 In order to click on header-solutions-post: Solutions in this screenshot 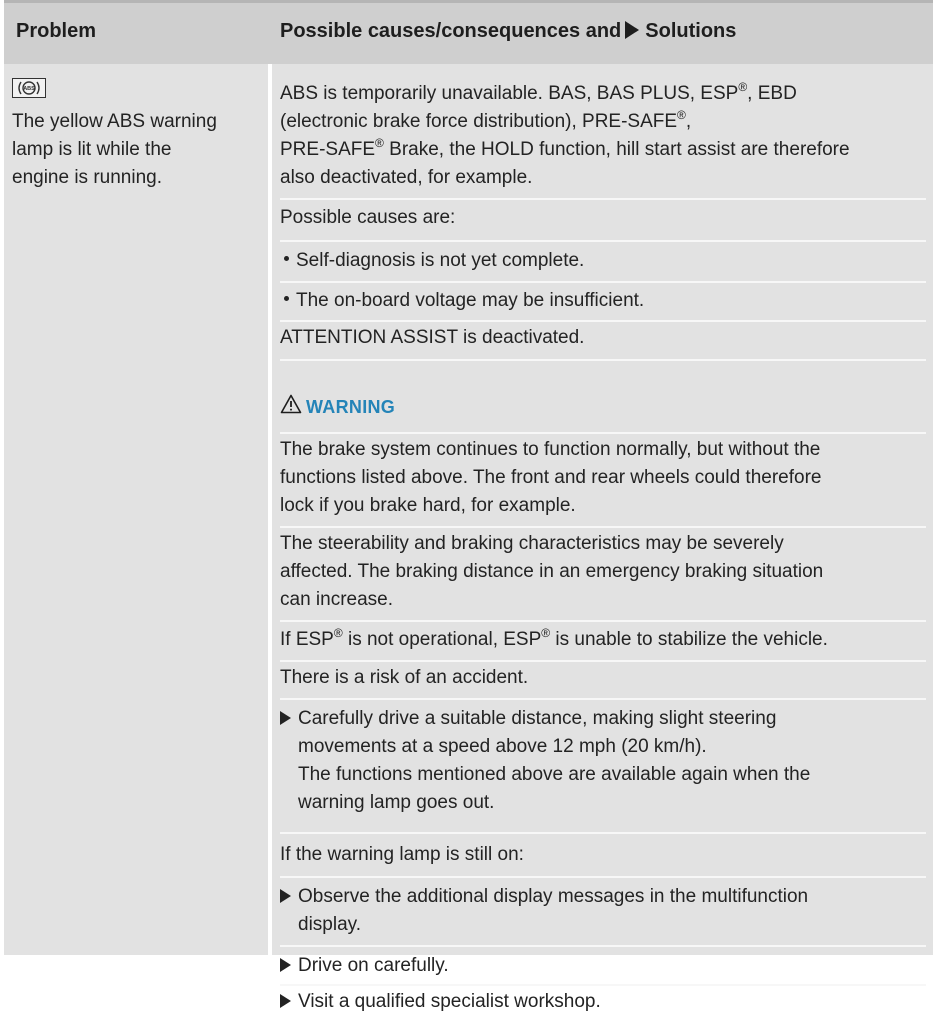, I will do `click(691, 31)`.